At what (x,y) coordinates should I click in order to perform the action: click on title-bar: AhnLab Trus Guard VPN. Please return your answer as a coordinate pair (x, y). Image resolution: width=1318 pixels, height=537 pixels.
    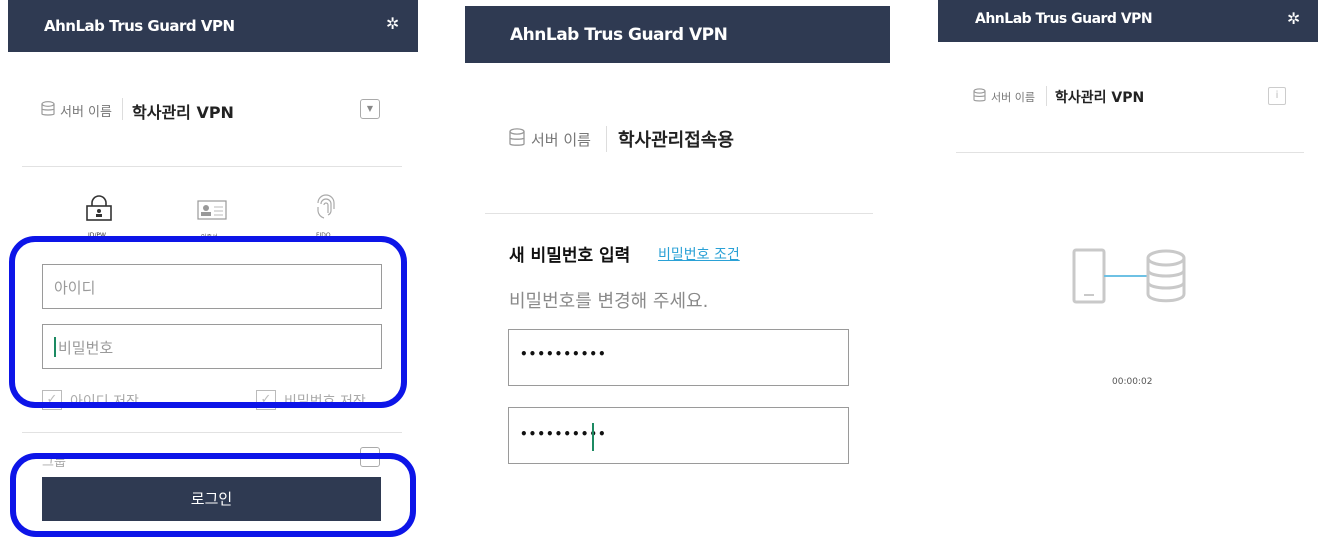
    Looking at the image, I should click on (677, 34).